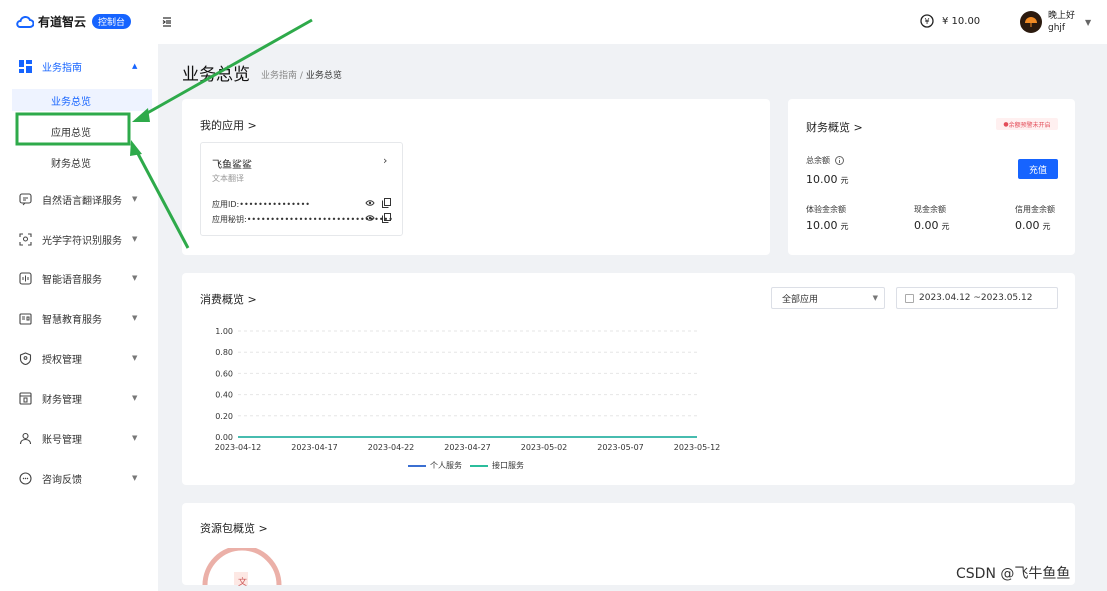 The width and height of the screenshot is (1107, 591). I want to click on annotation-overlay, so click(164, 133).